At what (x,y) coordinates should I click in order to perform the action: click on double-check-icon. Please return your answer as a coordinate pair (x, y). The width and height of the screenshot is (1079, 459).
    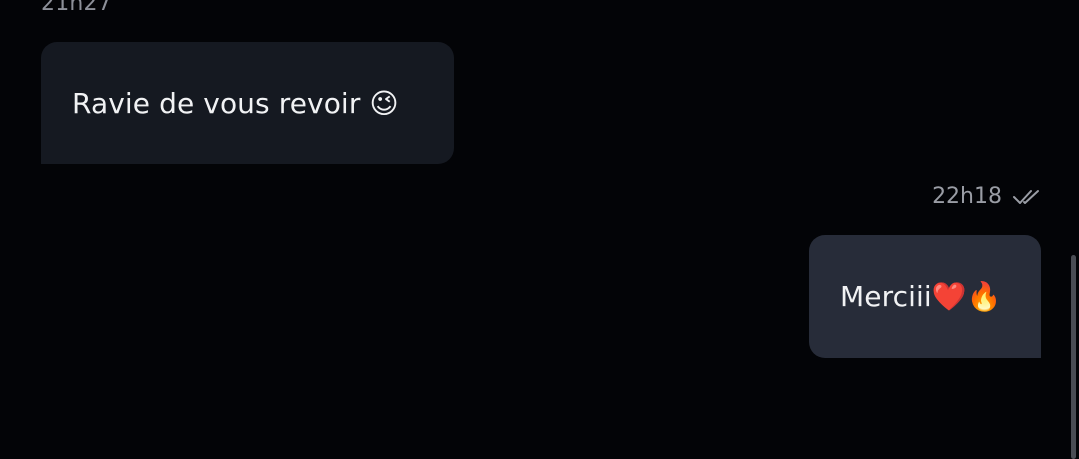
    Looking at the image, I should click on (1027, 197).